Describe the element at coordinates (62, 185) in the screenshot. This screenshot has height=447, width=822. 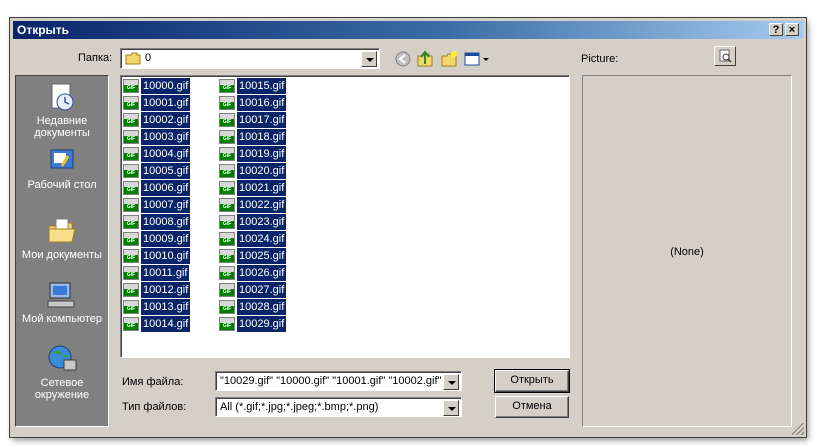
I see `place-desktop-label: Рабочий стол` at that location.